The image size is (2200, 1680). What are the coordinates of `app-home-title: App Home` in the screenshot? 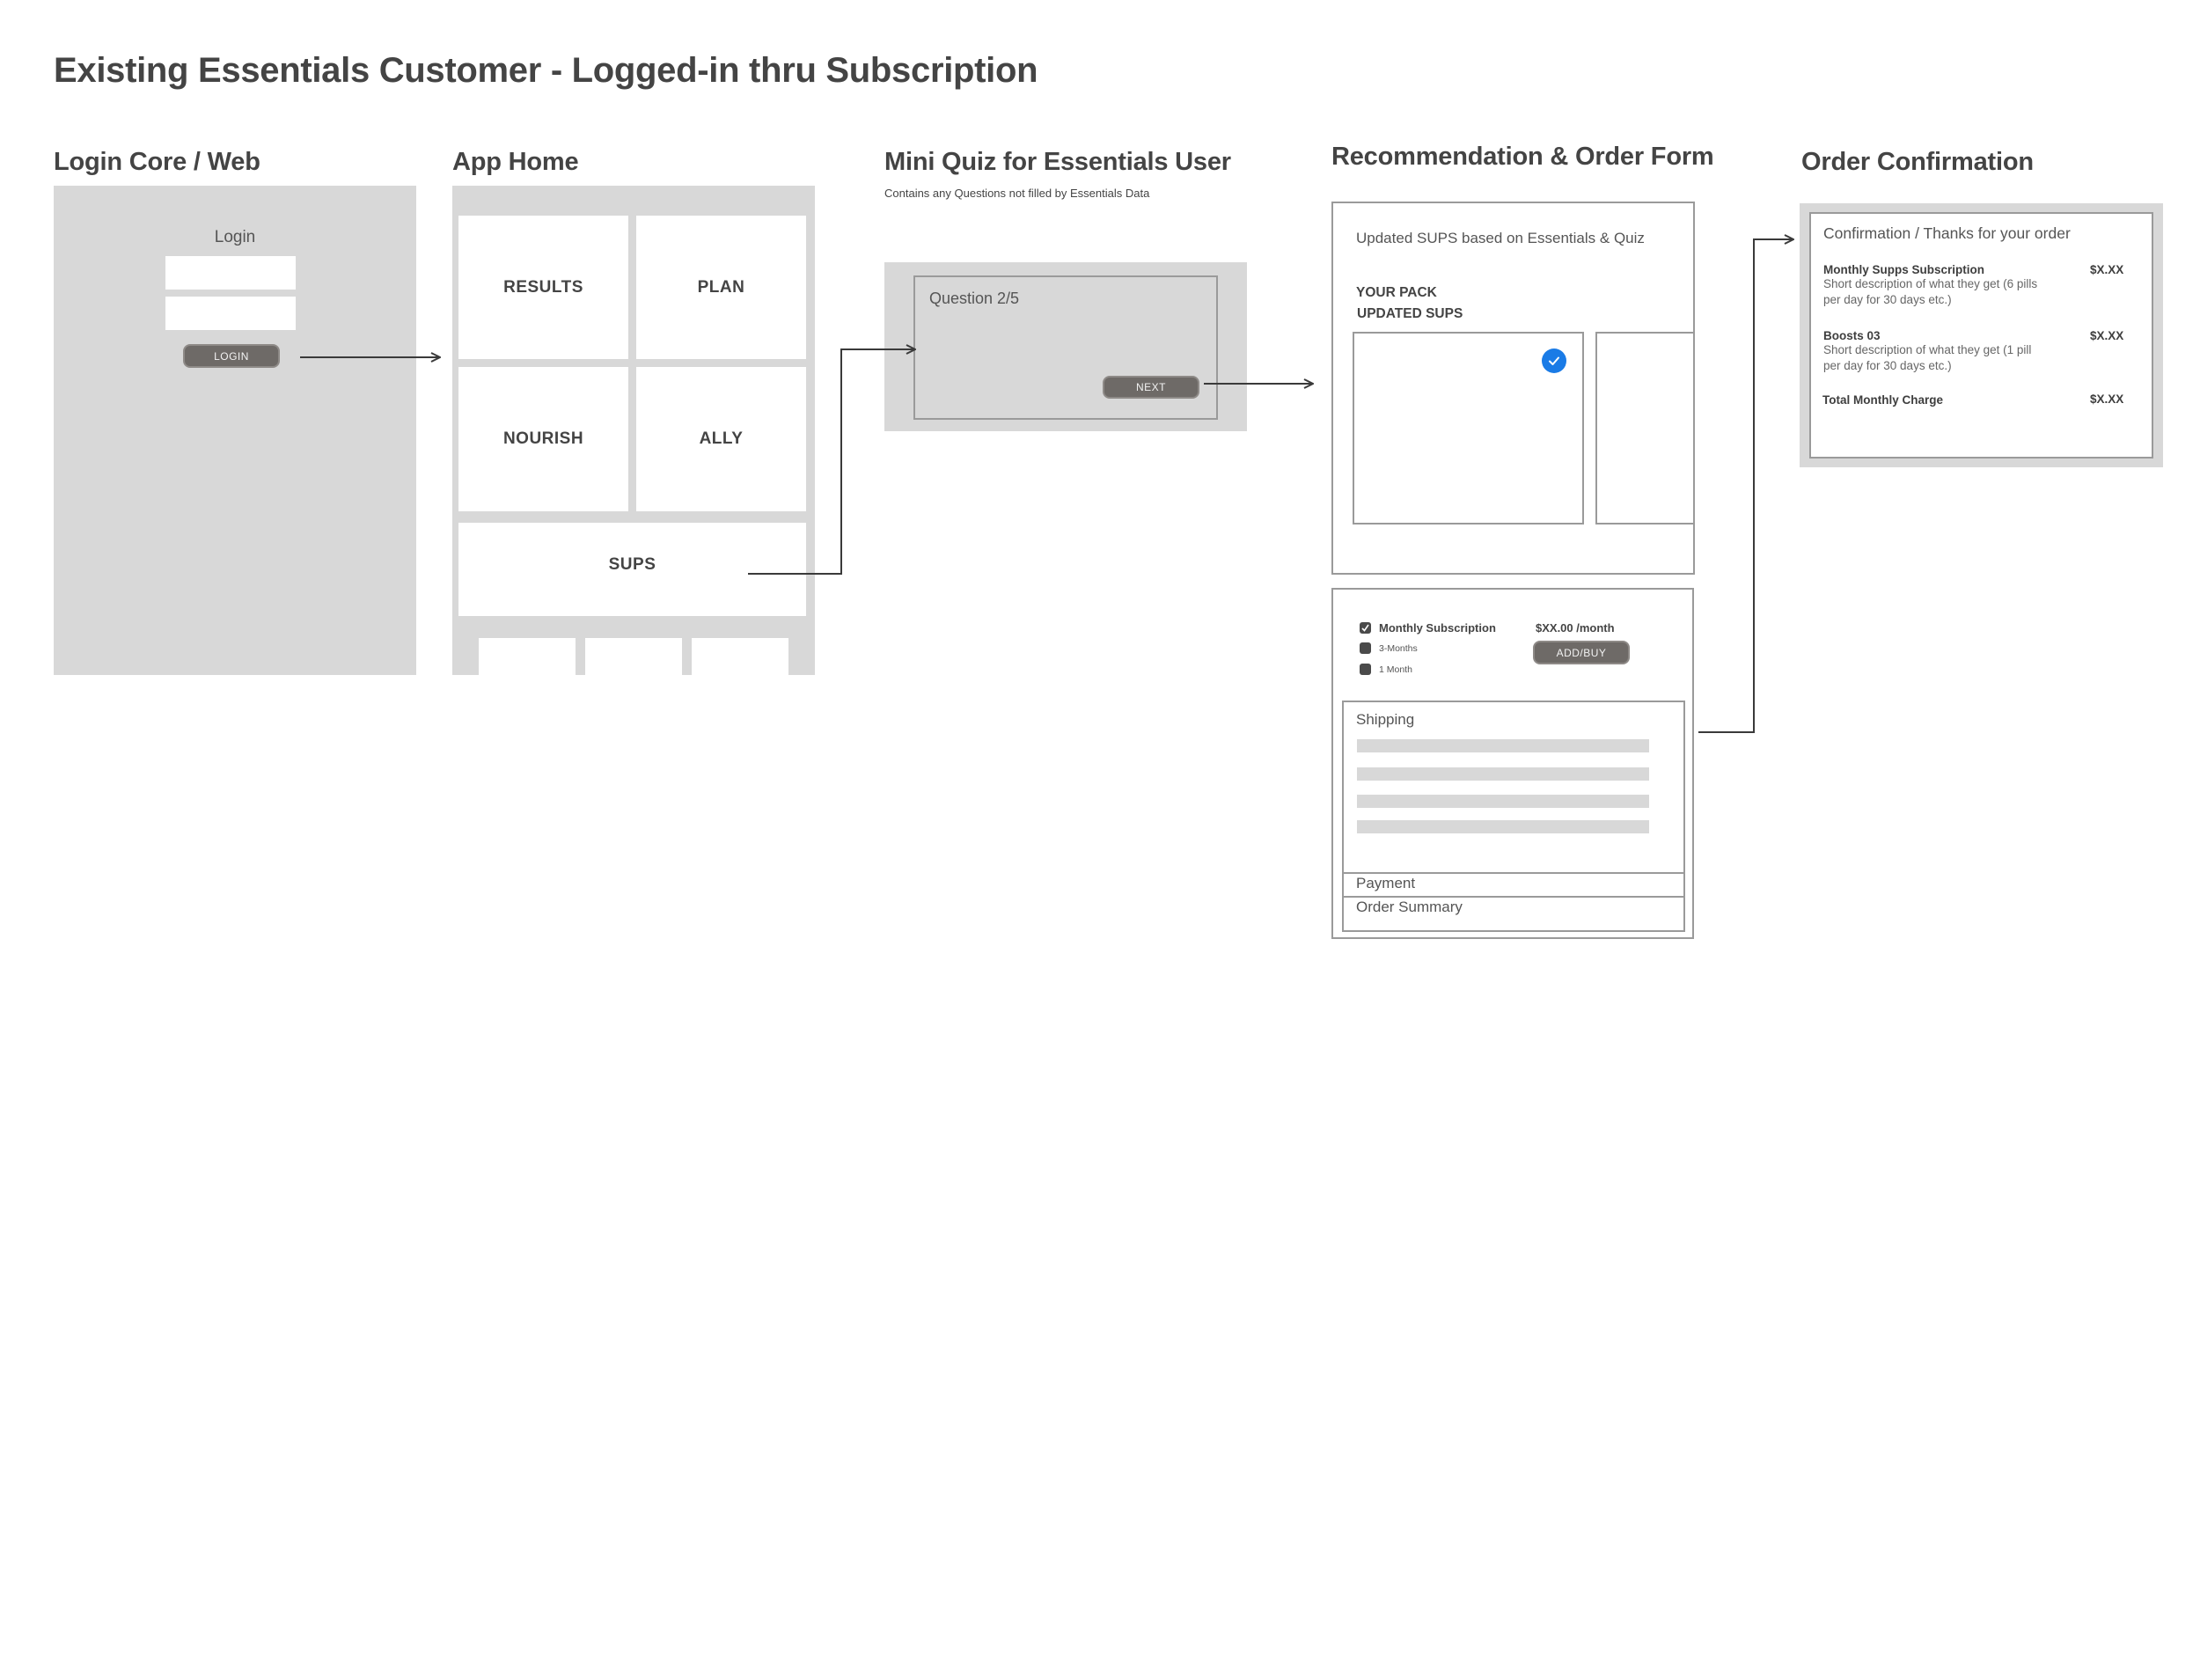 It's located at (516, 162).